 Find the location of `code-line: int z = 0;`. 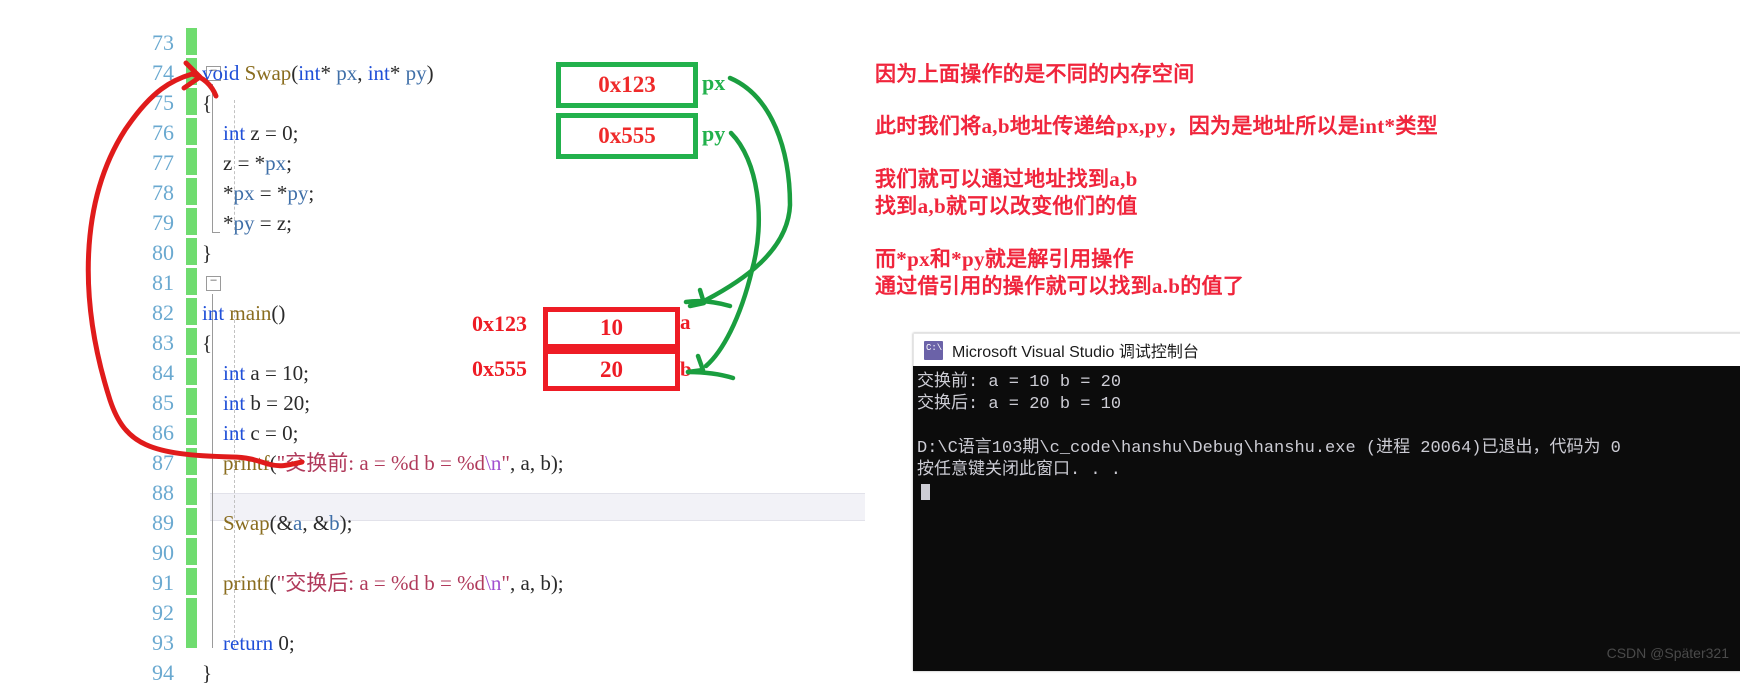

code-line: int z = 0; is located at coordinates (261, 133).